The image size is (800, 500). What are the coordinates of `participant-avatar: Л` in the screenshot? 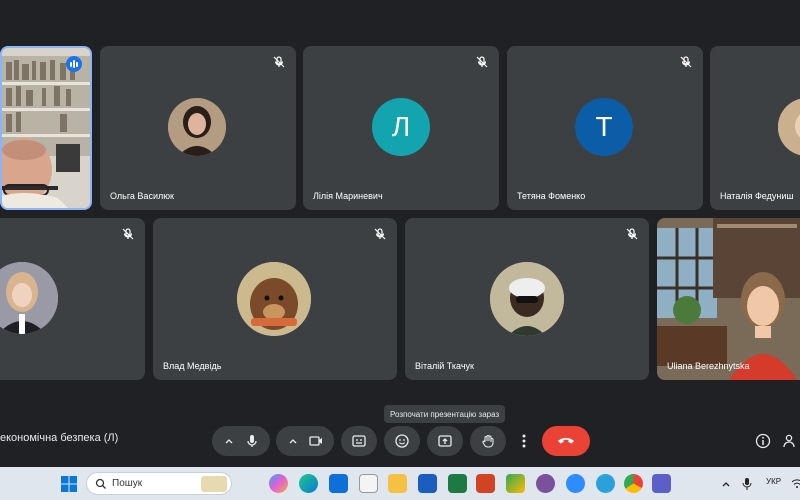 It's located at (401, 127).